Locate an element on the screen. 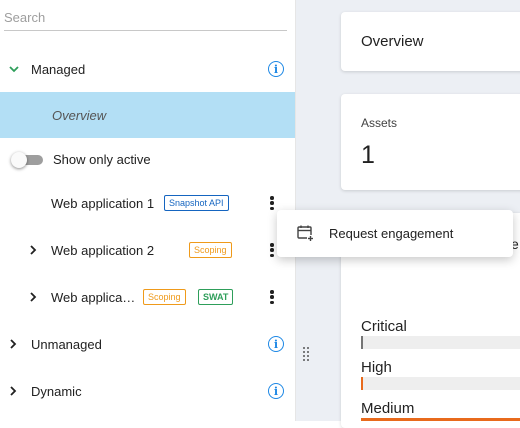 The height and width of the screenshot is (428, 520). overview-card: Overview is located at coordinates (430, 41).